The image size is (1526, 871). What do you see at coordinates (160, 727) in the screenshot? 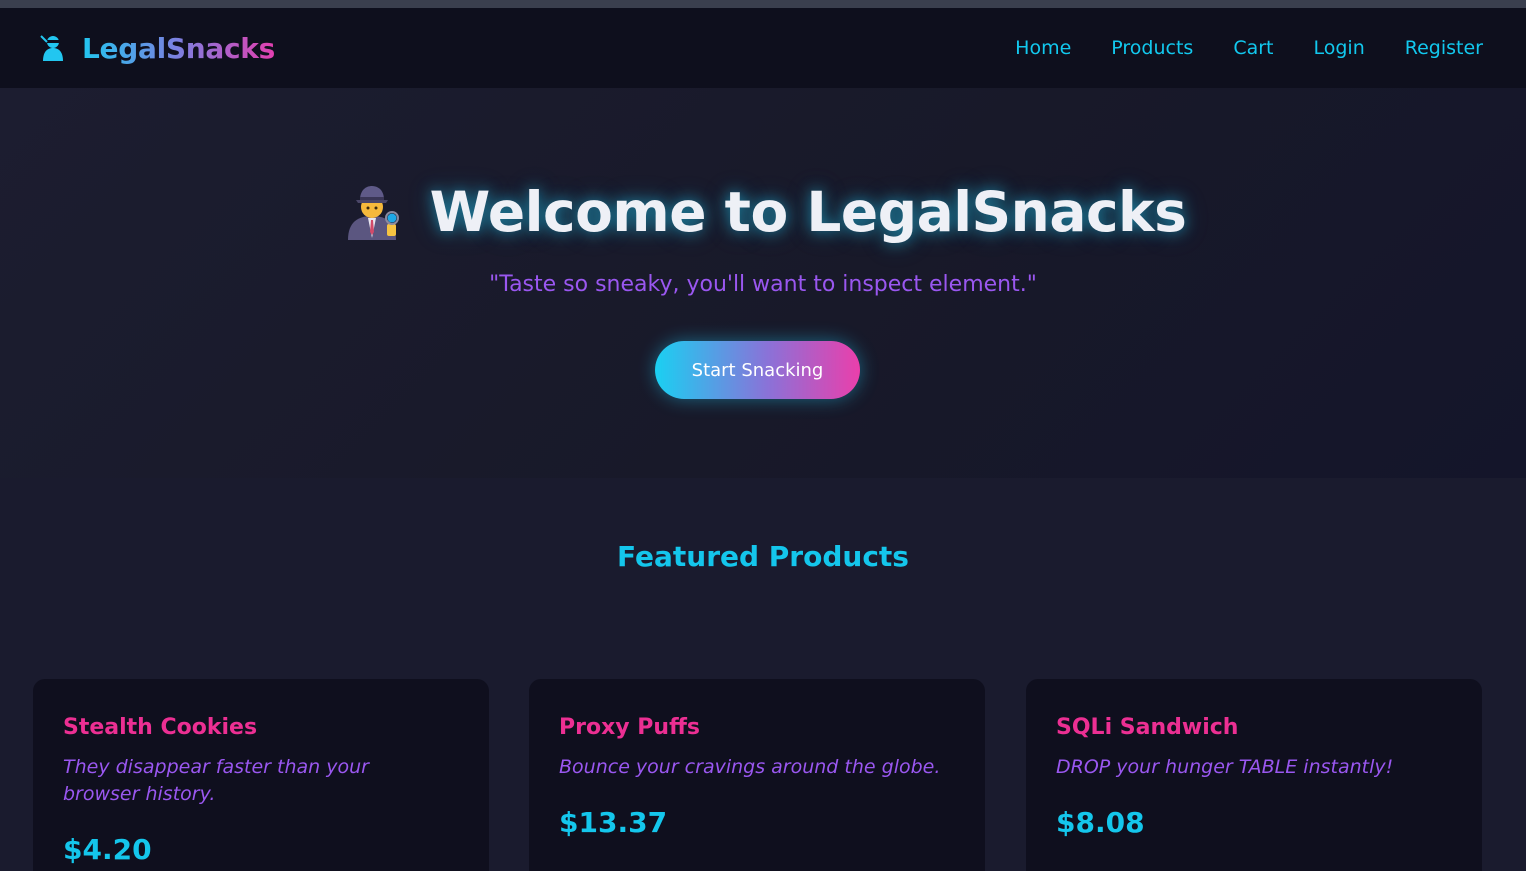
I see `product-name: Stealth Cookies` at bounding box center [160, 727].